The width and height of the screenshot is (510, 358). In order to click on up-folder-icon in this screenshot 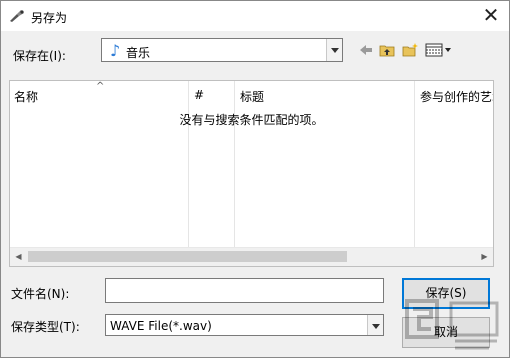, I will do `click(387, 50)`.